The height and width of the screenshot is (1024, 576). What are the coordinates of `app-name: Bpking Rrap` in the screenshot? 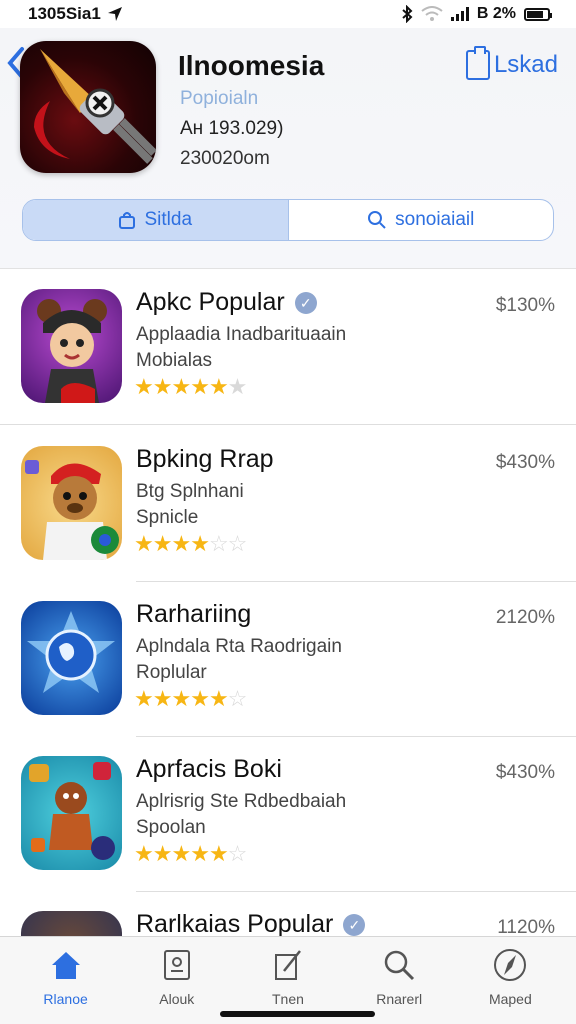 It's located at (205, 459).